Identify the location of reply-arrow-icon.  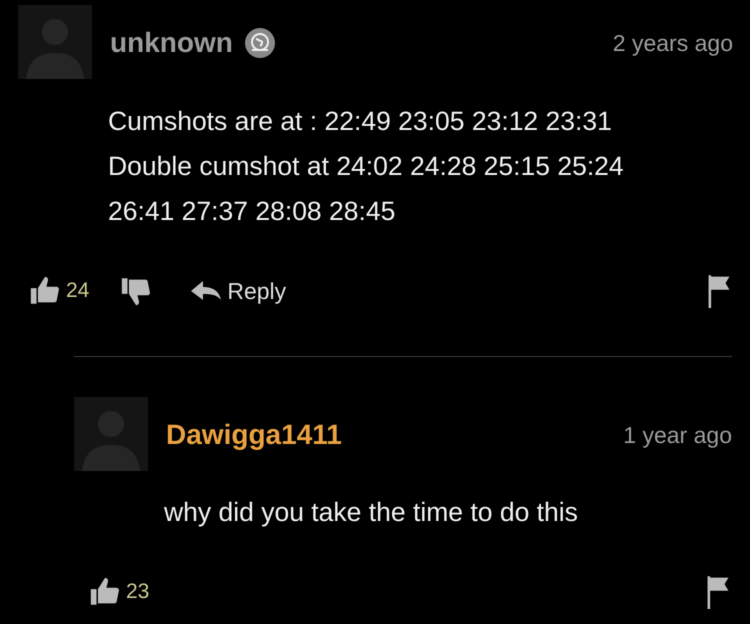
(206, 291).